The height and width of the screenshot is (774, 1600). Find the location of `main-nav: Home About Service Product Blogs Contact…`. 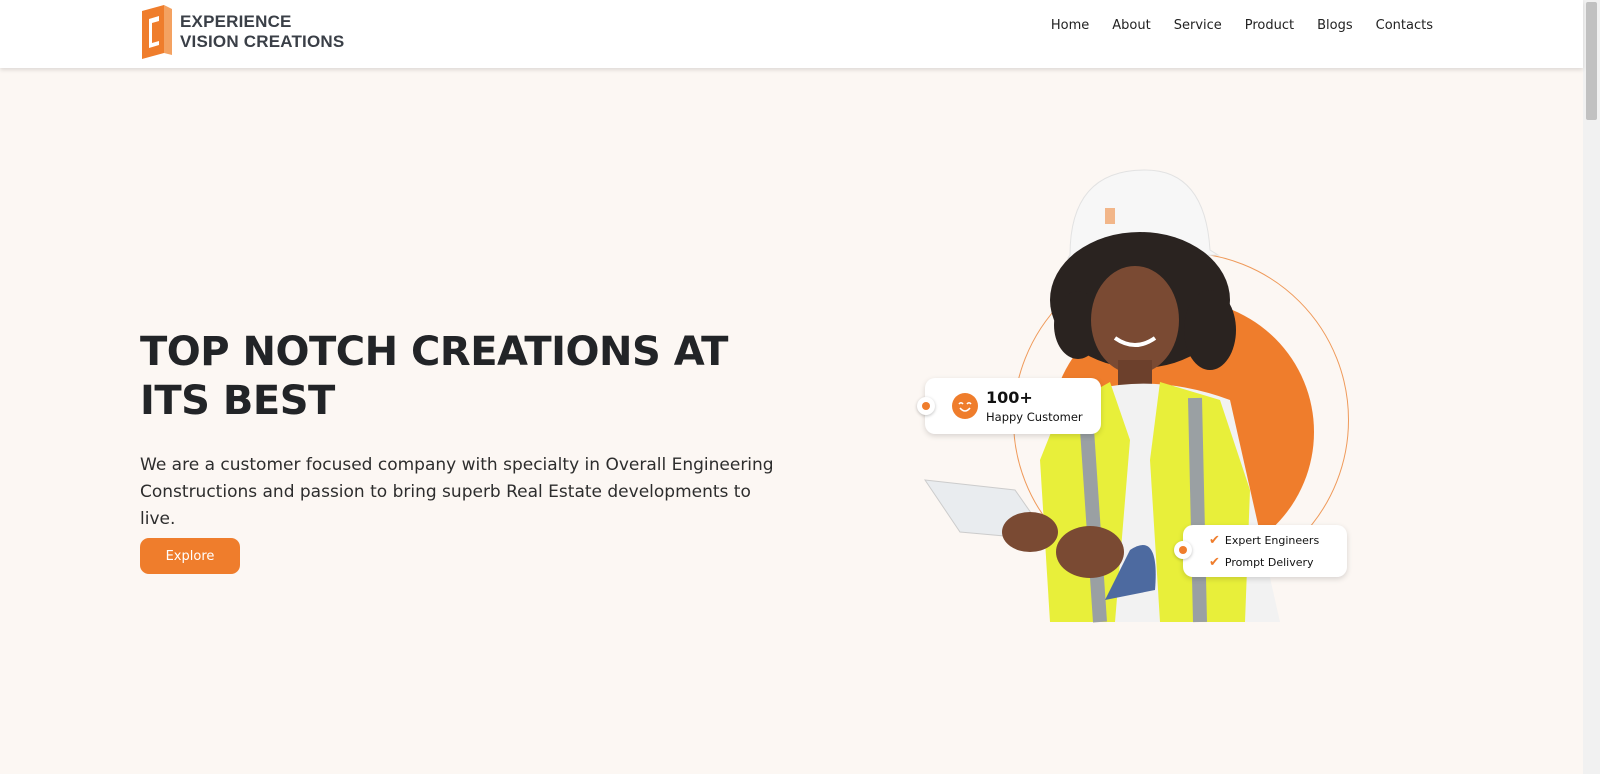

main-nav: Home About Service Product Blogs Contact… is located at coordinates (1230, 25).